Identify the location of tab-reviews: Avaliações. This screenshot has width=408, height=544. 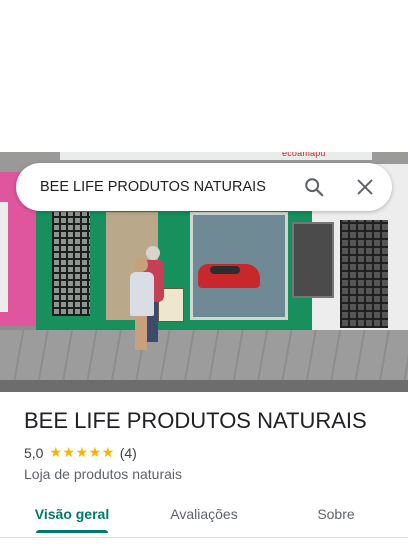
(204, 518).